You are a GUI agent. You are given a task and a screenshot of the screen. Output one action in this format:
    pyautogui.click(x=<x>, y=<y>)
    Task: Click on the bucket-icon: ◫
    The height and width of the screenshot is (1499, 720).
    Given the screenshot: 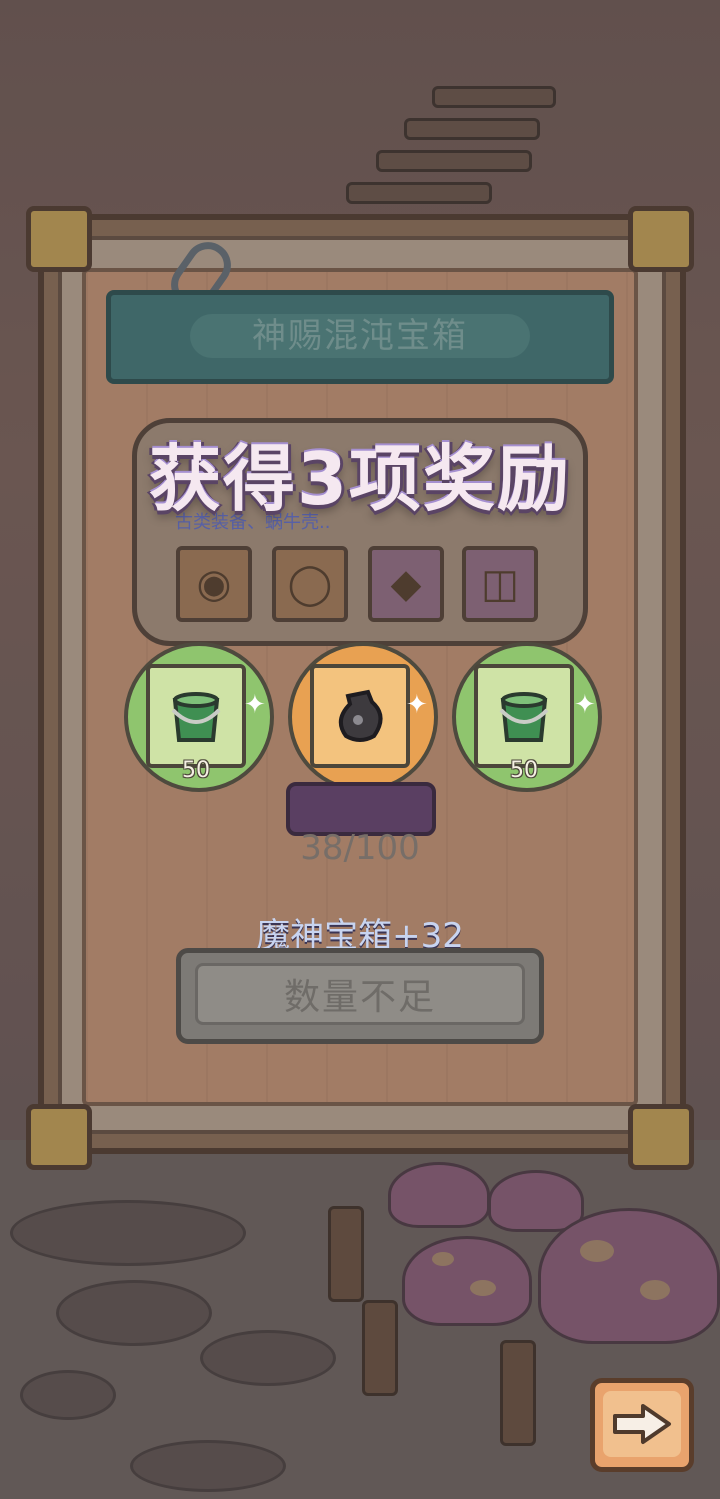 What is the action you would take?
    pyautogui.click(x=500, y=584)
    